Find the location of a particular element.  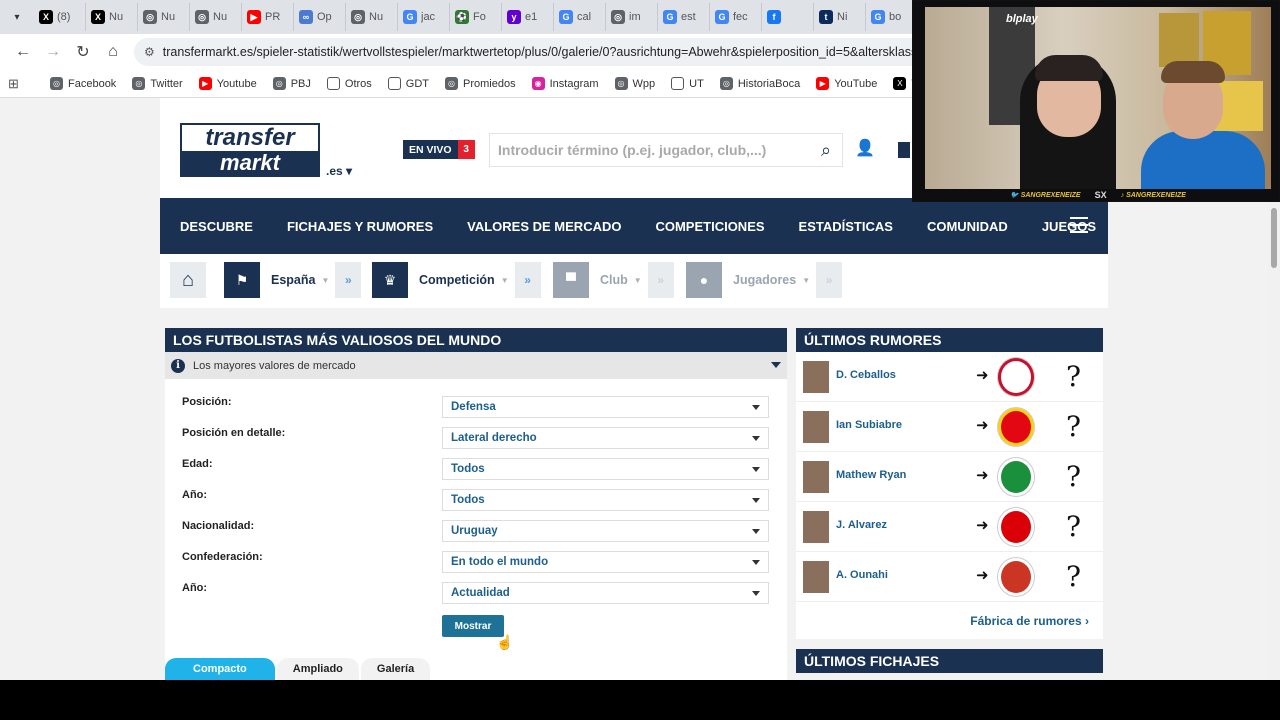

bookmark-item: ◎ Facebook is located at coordinates (83, 84).